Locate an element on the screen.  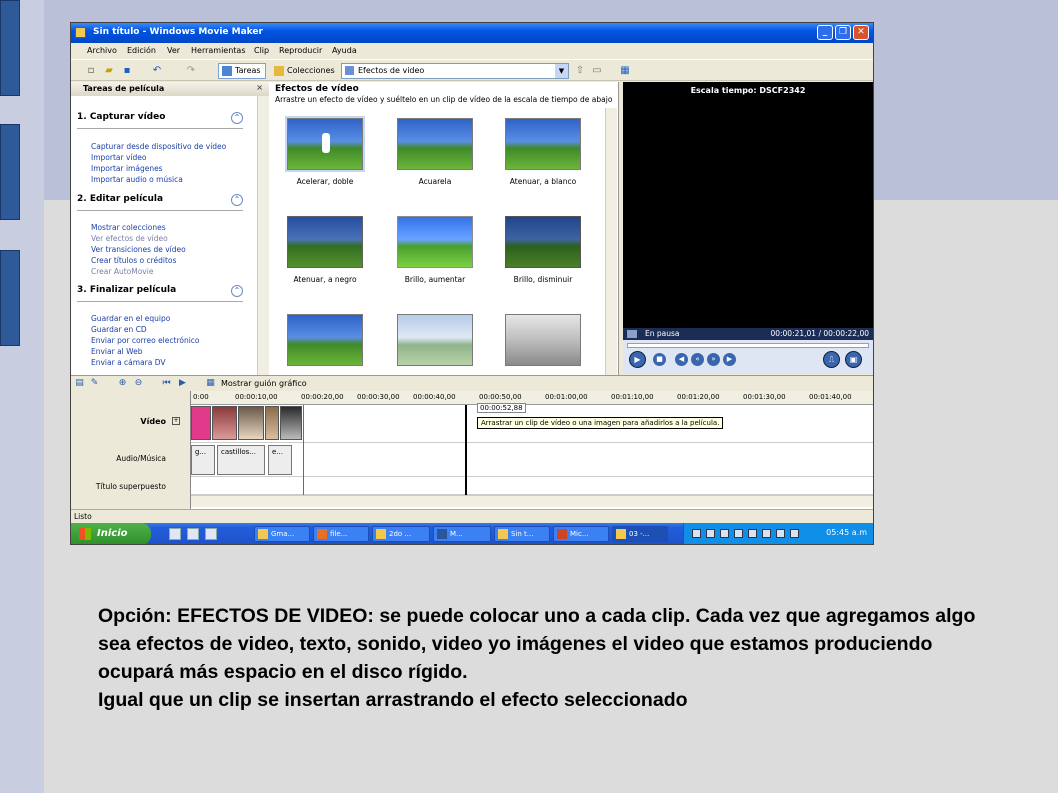
timeline-settings-icon: ▤ is located at coordinates (79, 383).